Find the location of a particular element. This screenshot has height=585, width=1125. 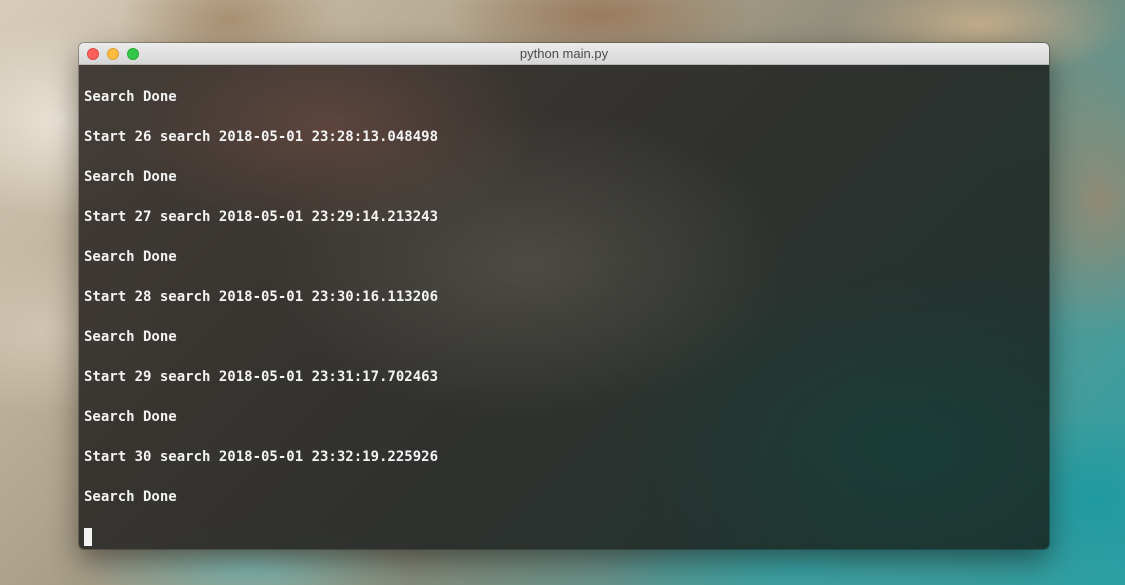

window-titlebar: python main.py is located at coordinates (564, 54).